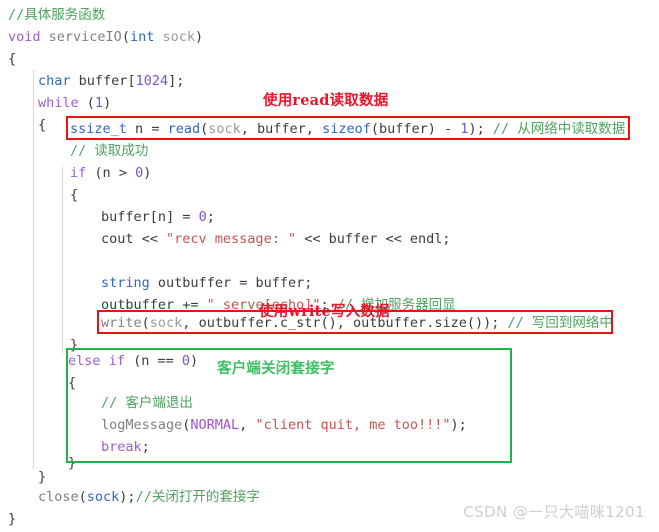 The width and height of the screenshot is (659, 532). I want to click on annotation-read-label: 使用read读取数据, so click(326, 100).